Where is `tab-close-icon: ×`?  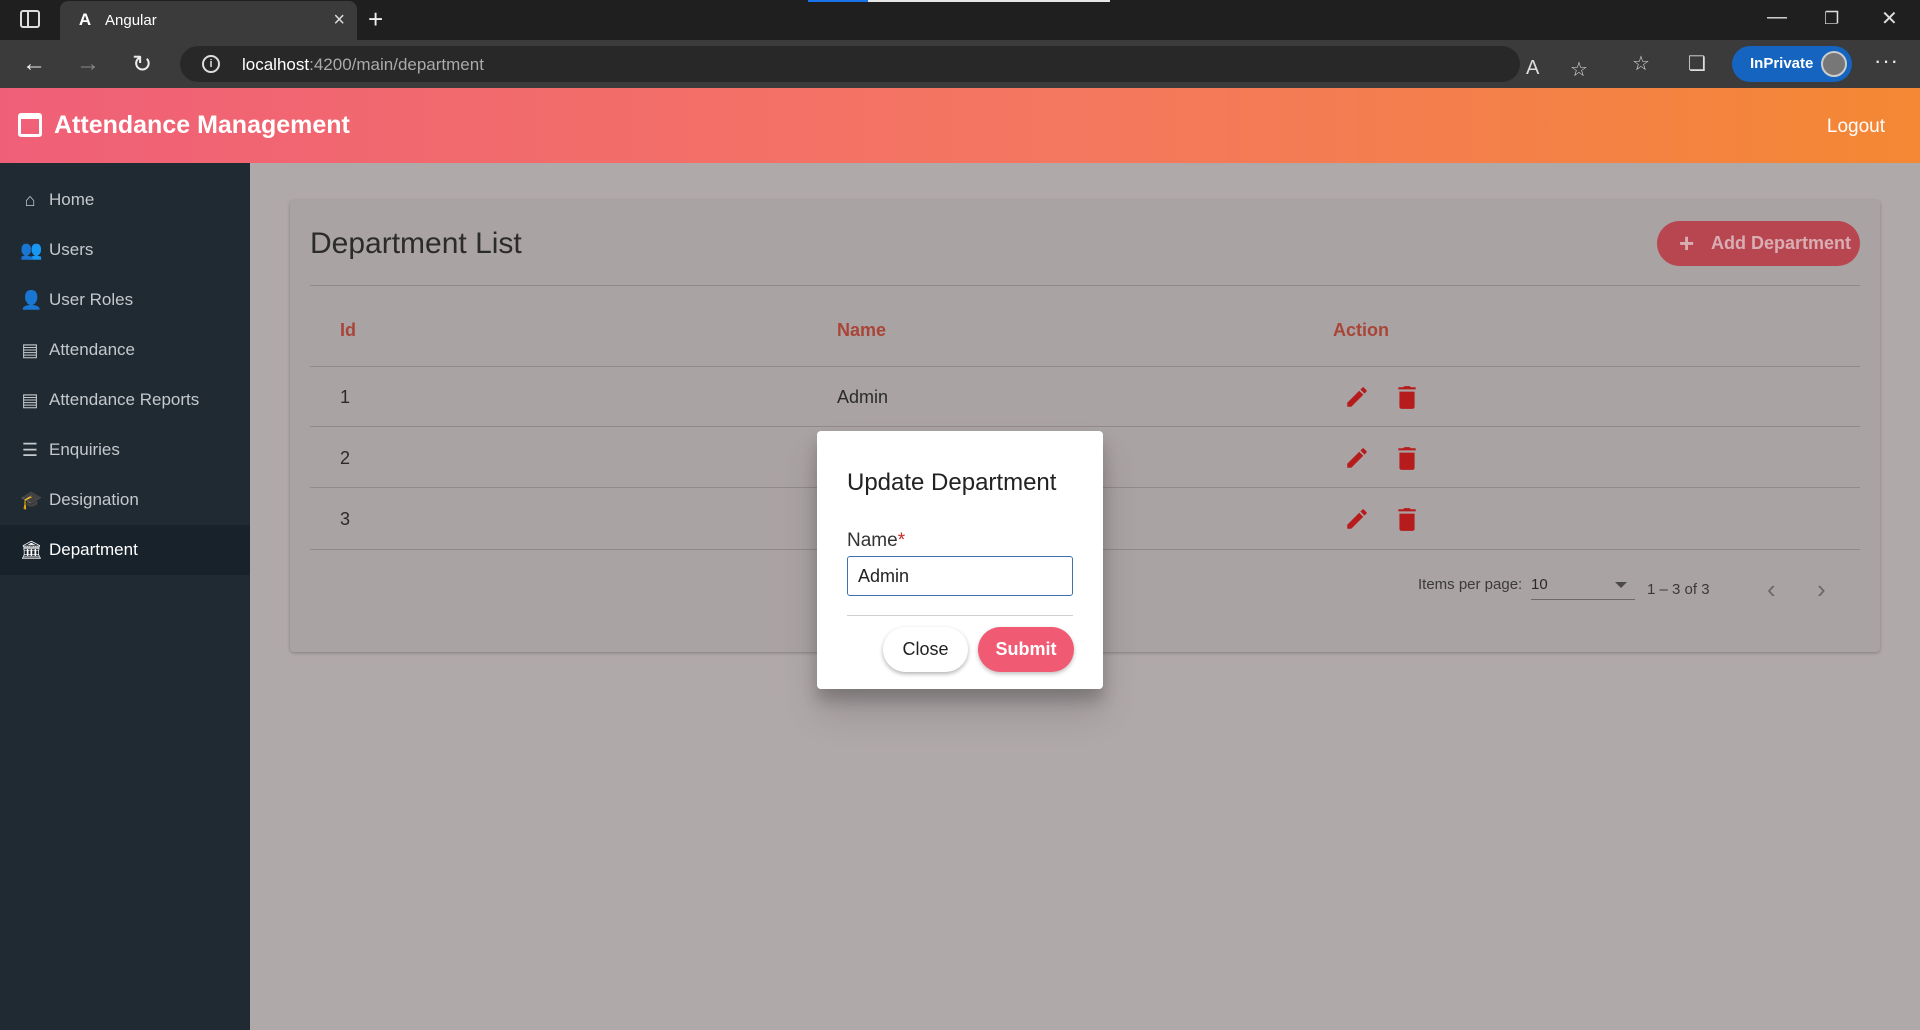
tab-close-icon: × is located at coordinates (339, 20).